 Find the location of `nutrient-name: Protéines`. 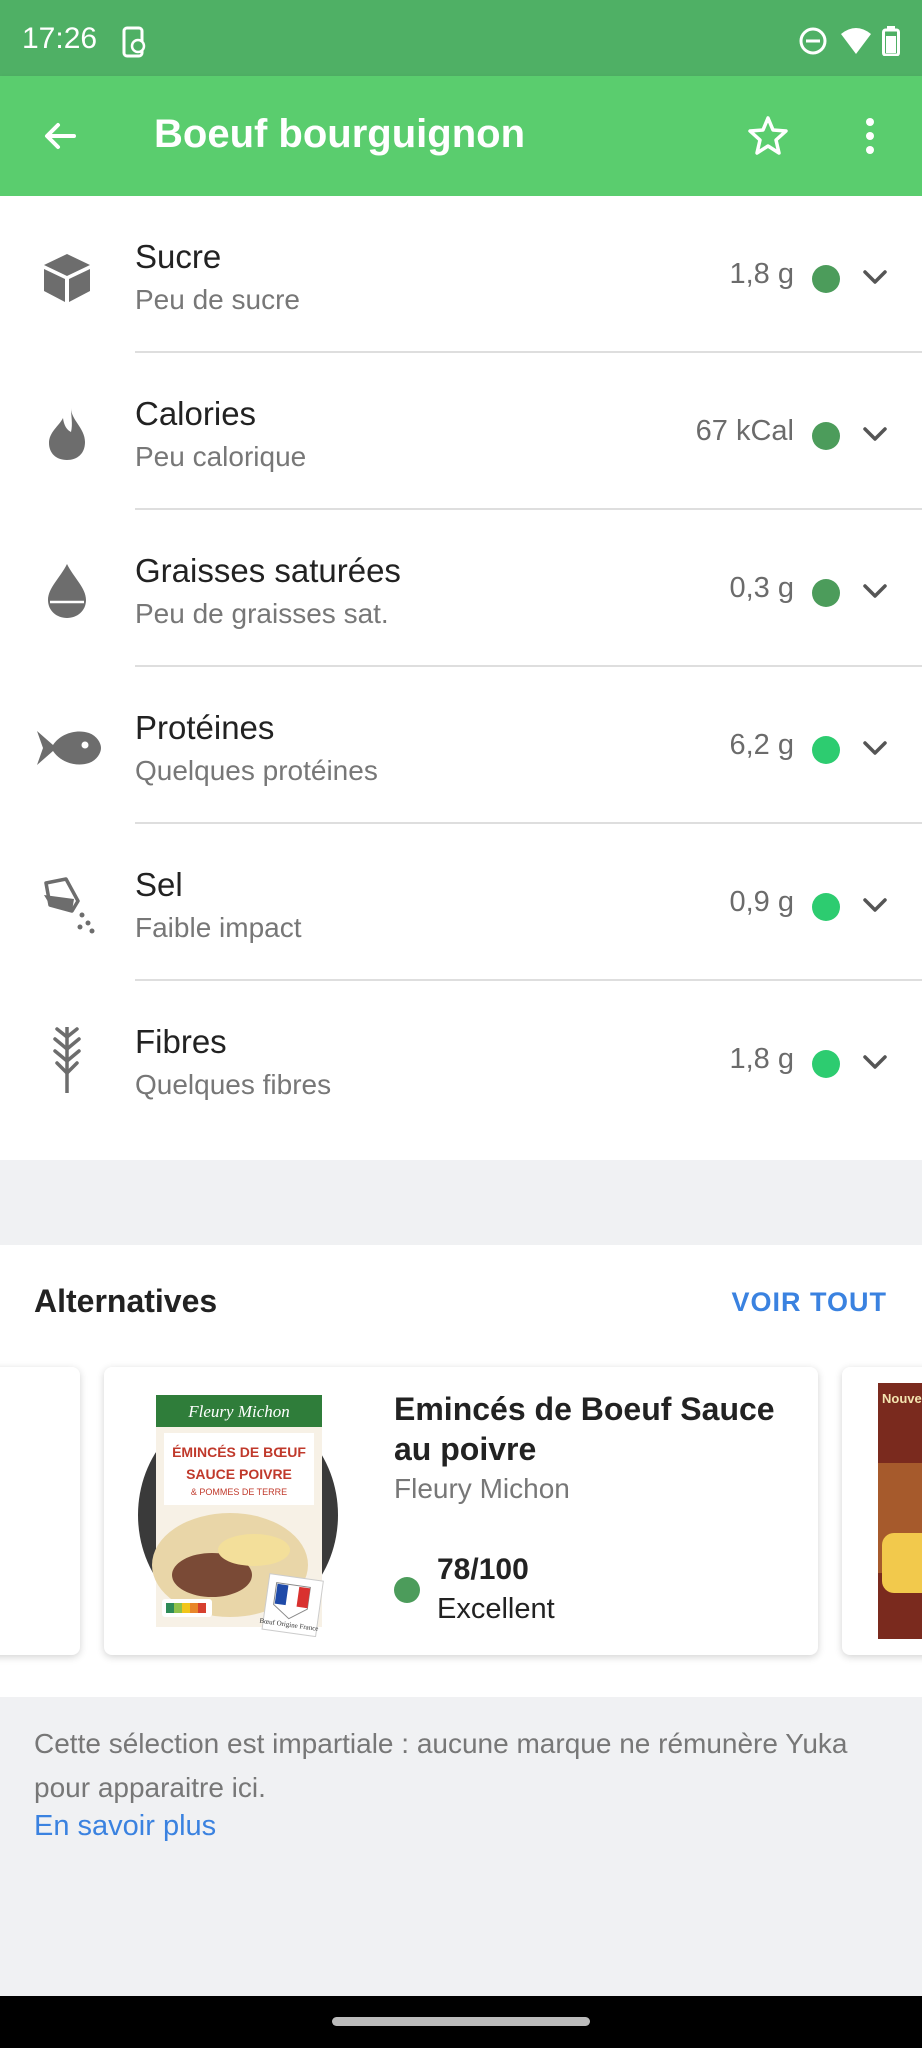

nutrient-name: Protéines is located at coordinates (205, 727).